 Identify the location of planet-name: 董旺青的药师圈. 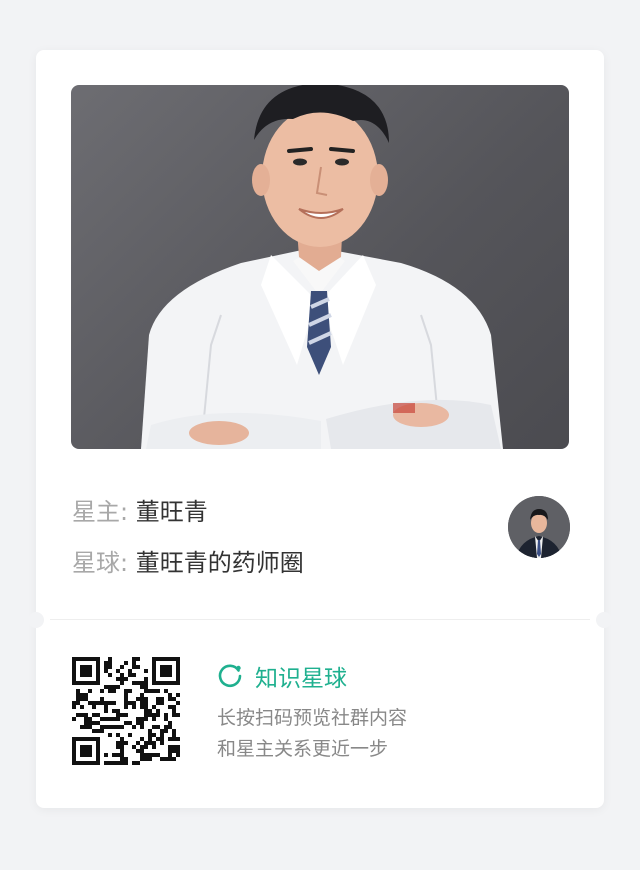
(219, 563).